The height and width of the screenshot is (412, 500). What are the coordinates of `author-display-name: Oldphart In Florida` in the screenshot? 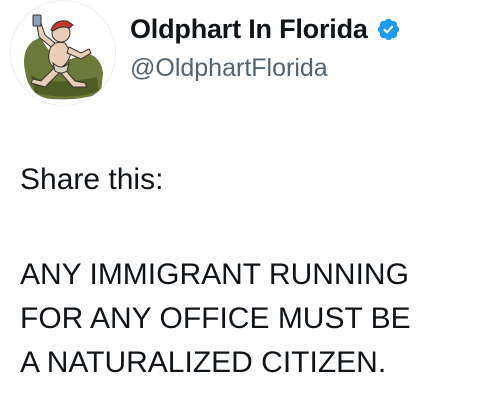 It's located at (249, 29).